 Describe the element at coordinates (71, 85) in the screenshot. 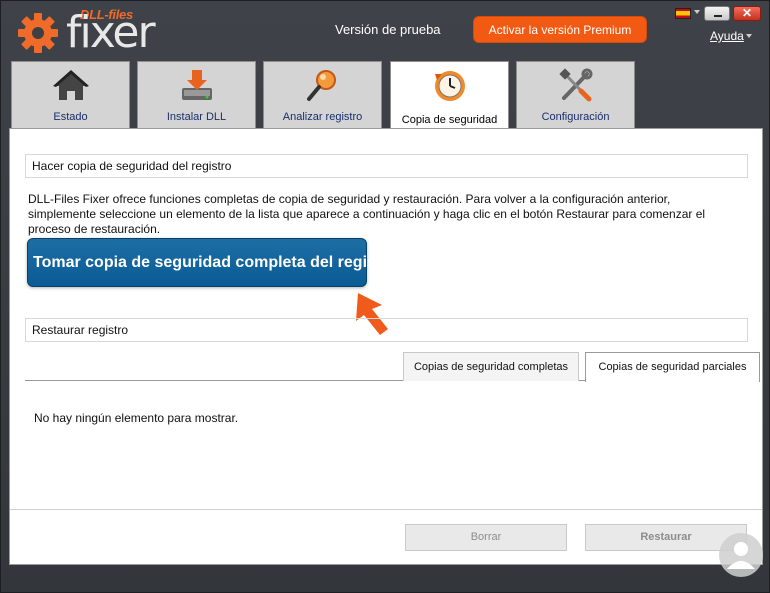

I see `home-icon` at that location.